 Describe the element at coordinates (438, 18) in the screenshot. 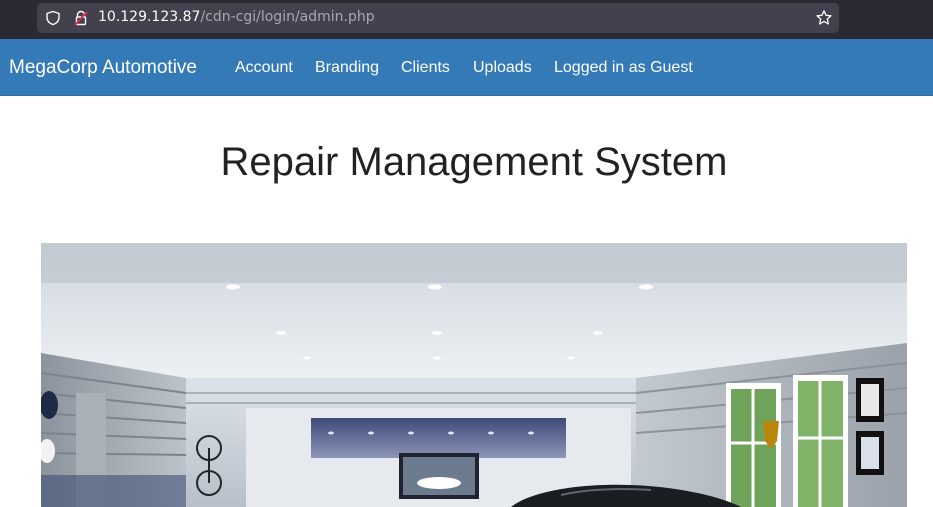

I see `address-bar: 10.129.123.87/cdn-cgi/login/admin.php` at that location.